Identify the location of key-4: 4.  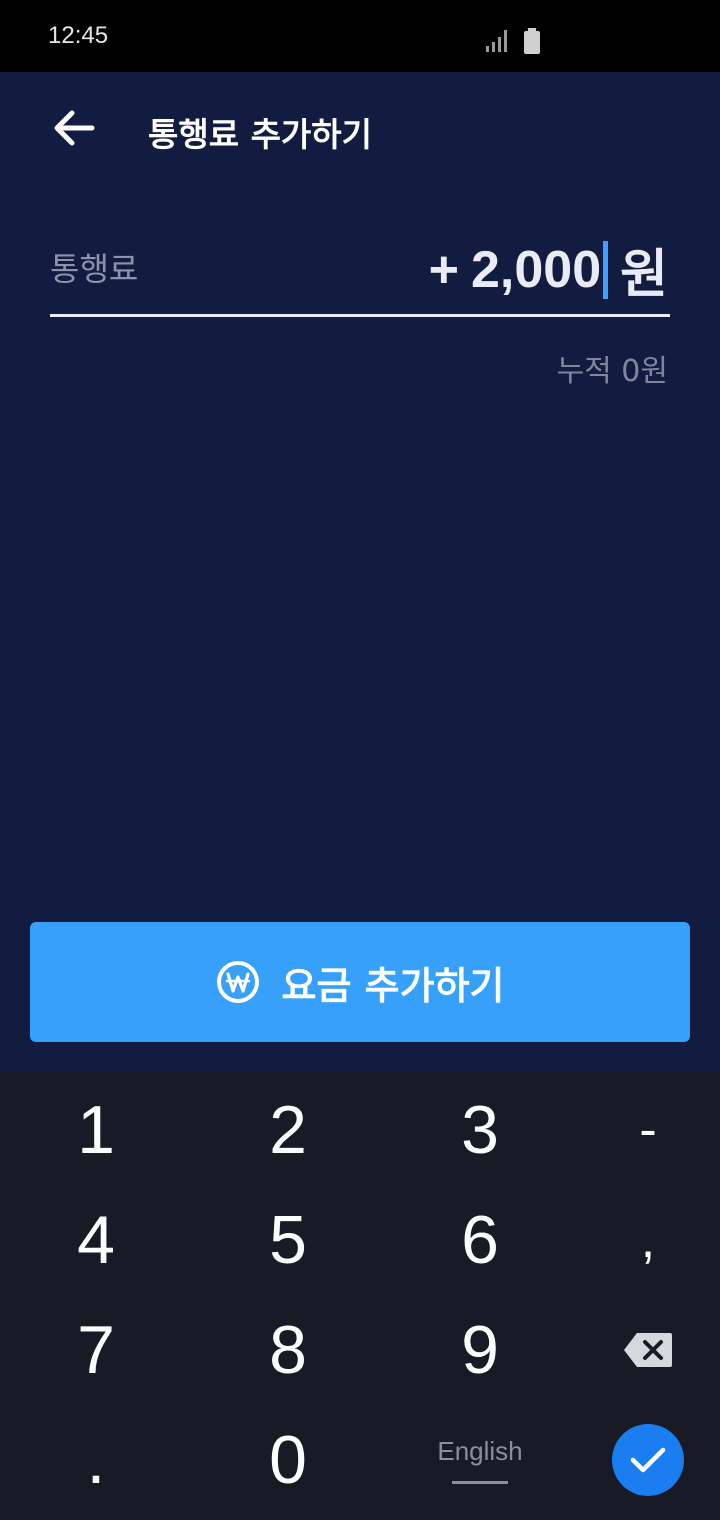
(96, 1240).